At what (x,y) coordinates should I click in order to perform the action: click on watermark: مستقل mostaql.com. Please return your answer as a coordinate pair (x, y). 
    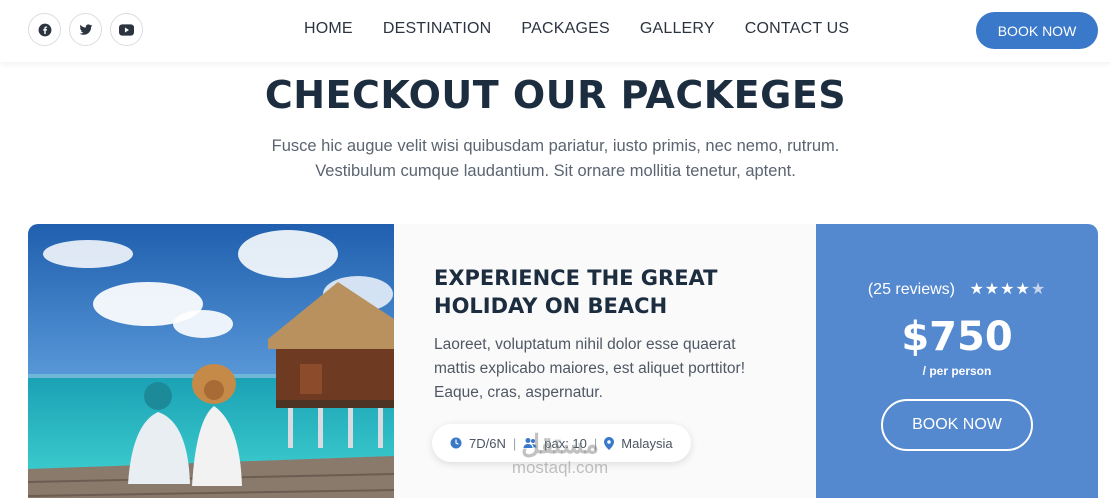
    Looking at the image, I should click on (560, 454).